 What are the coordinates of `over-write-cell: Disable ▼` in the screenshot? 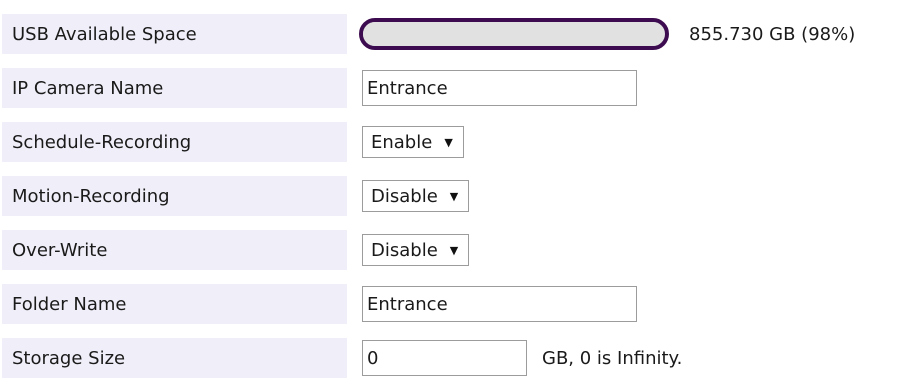 It's located at (634, 250).